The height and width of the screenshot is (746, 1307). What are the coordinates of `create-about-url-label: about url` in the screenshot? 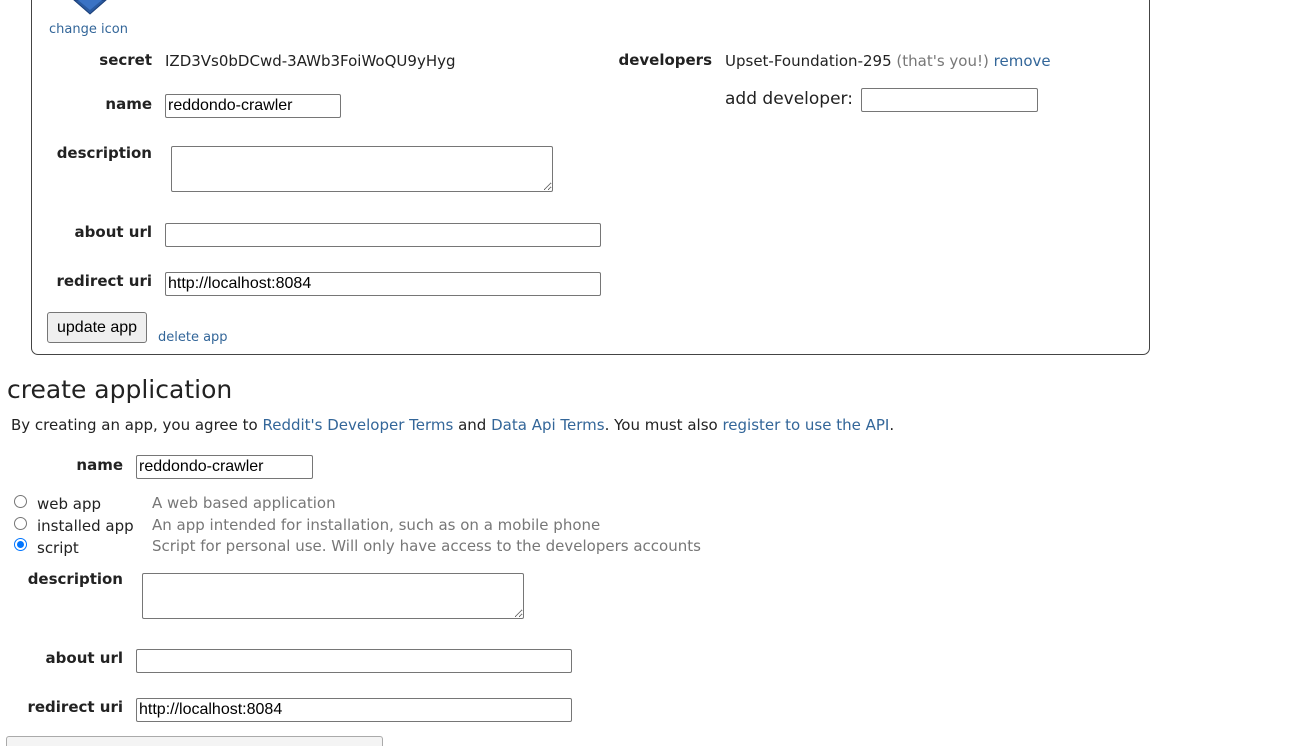 It's located at (84, 658).